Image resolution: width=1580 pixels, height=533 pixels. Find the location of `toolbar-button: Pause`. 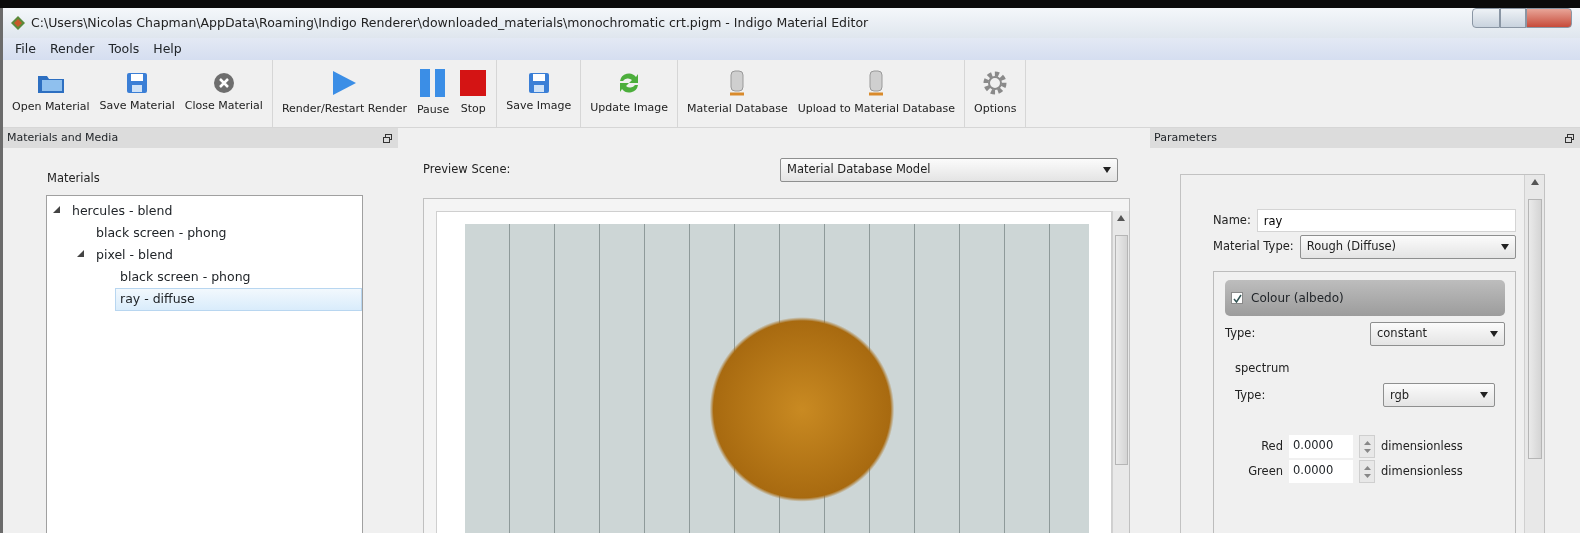

toolbar-button: Pause is located at coordinates (433, 93).